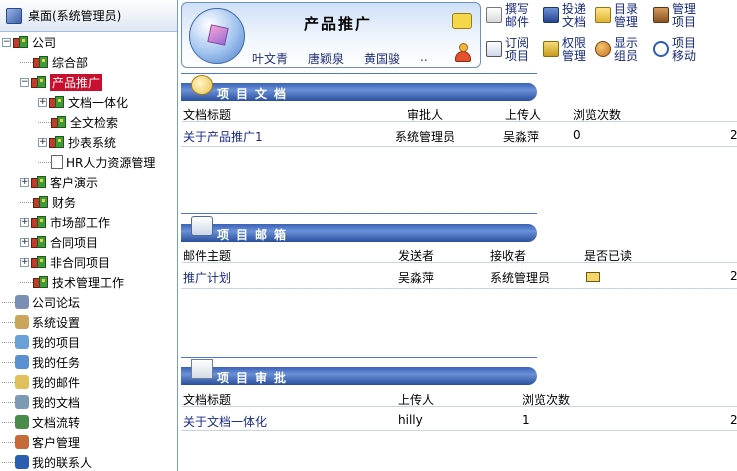  What do you see at coordinates (65, 262) in the screenshot?
I see `tree-item: + 非合同项目` at bounding box center [65, 262].